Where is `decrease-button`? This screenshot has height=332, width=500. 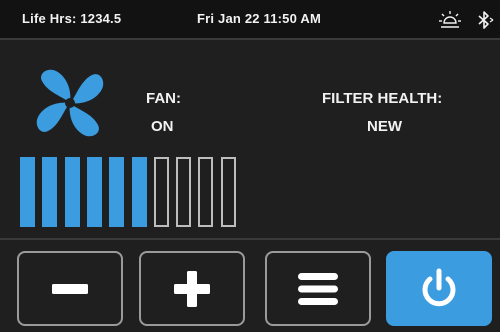
decrease-button is located at coordinates (70, 288).